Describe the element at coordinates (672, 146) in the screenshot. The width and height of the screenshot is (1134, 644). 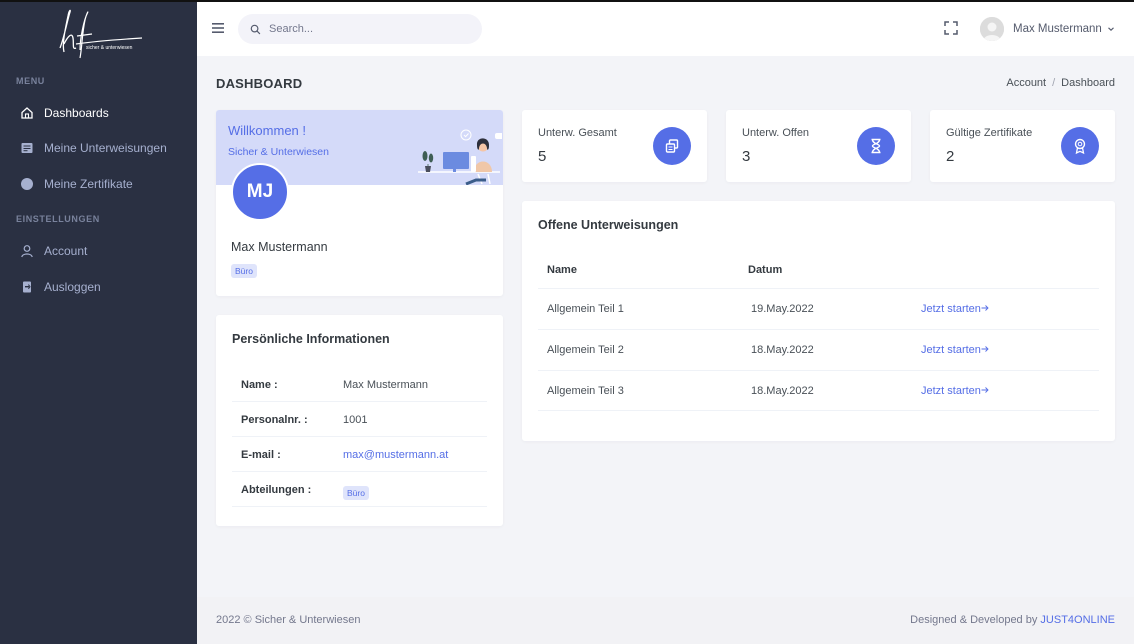
I see `copy-icon` at that location.